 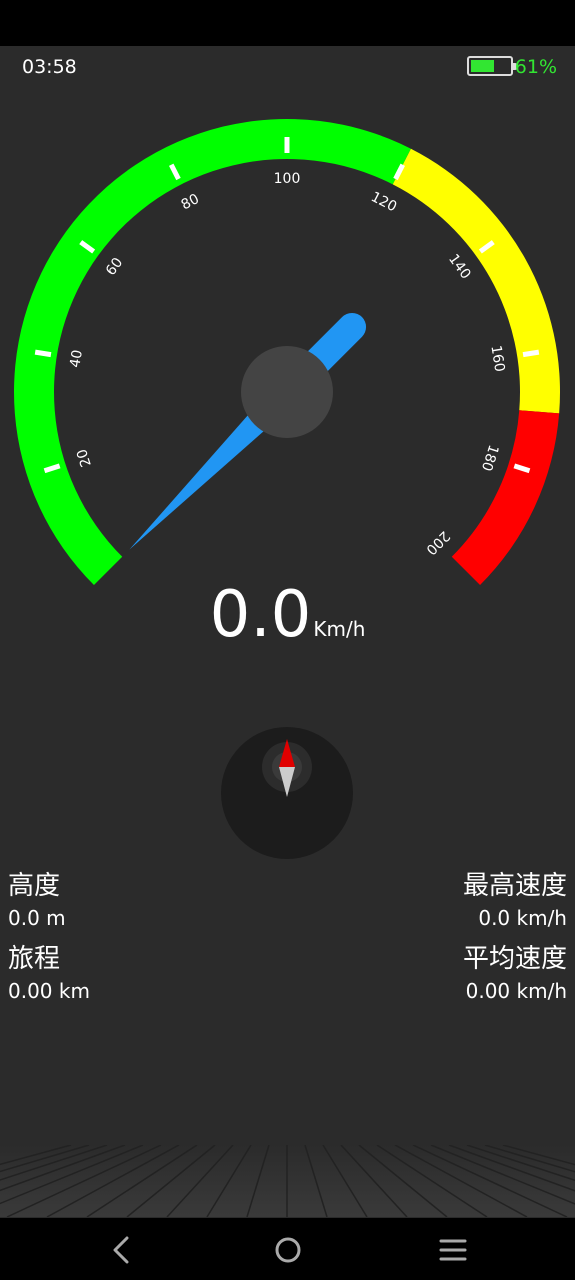 I want to click on gauge-tick-label: 100, so click(x=287, y=179).